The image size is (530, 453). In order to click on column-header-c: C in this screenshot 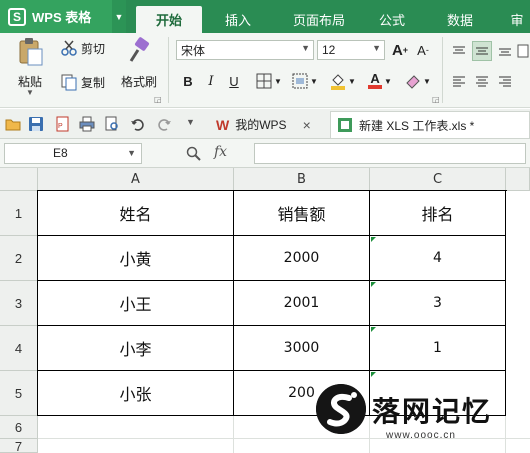, I will do `click(438, 179)`.